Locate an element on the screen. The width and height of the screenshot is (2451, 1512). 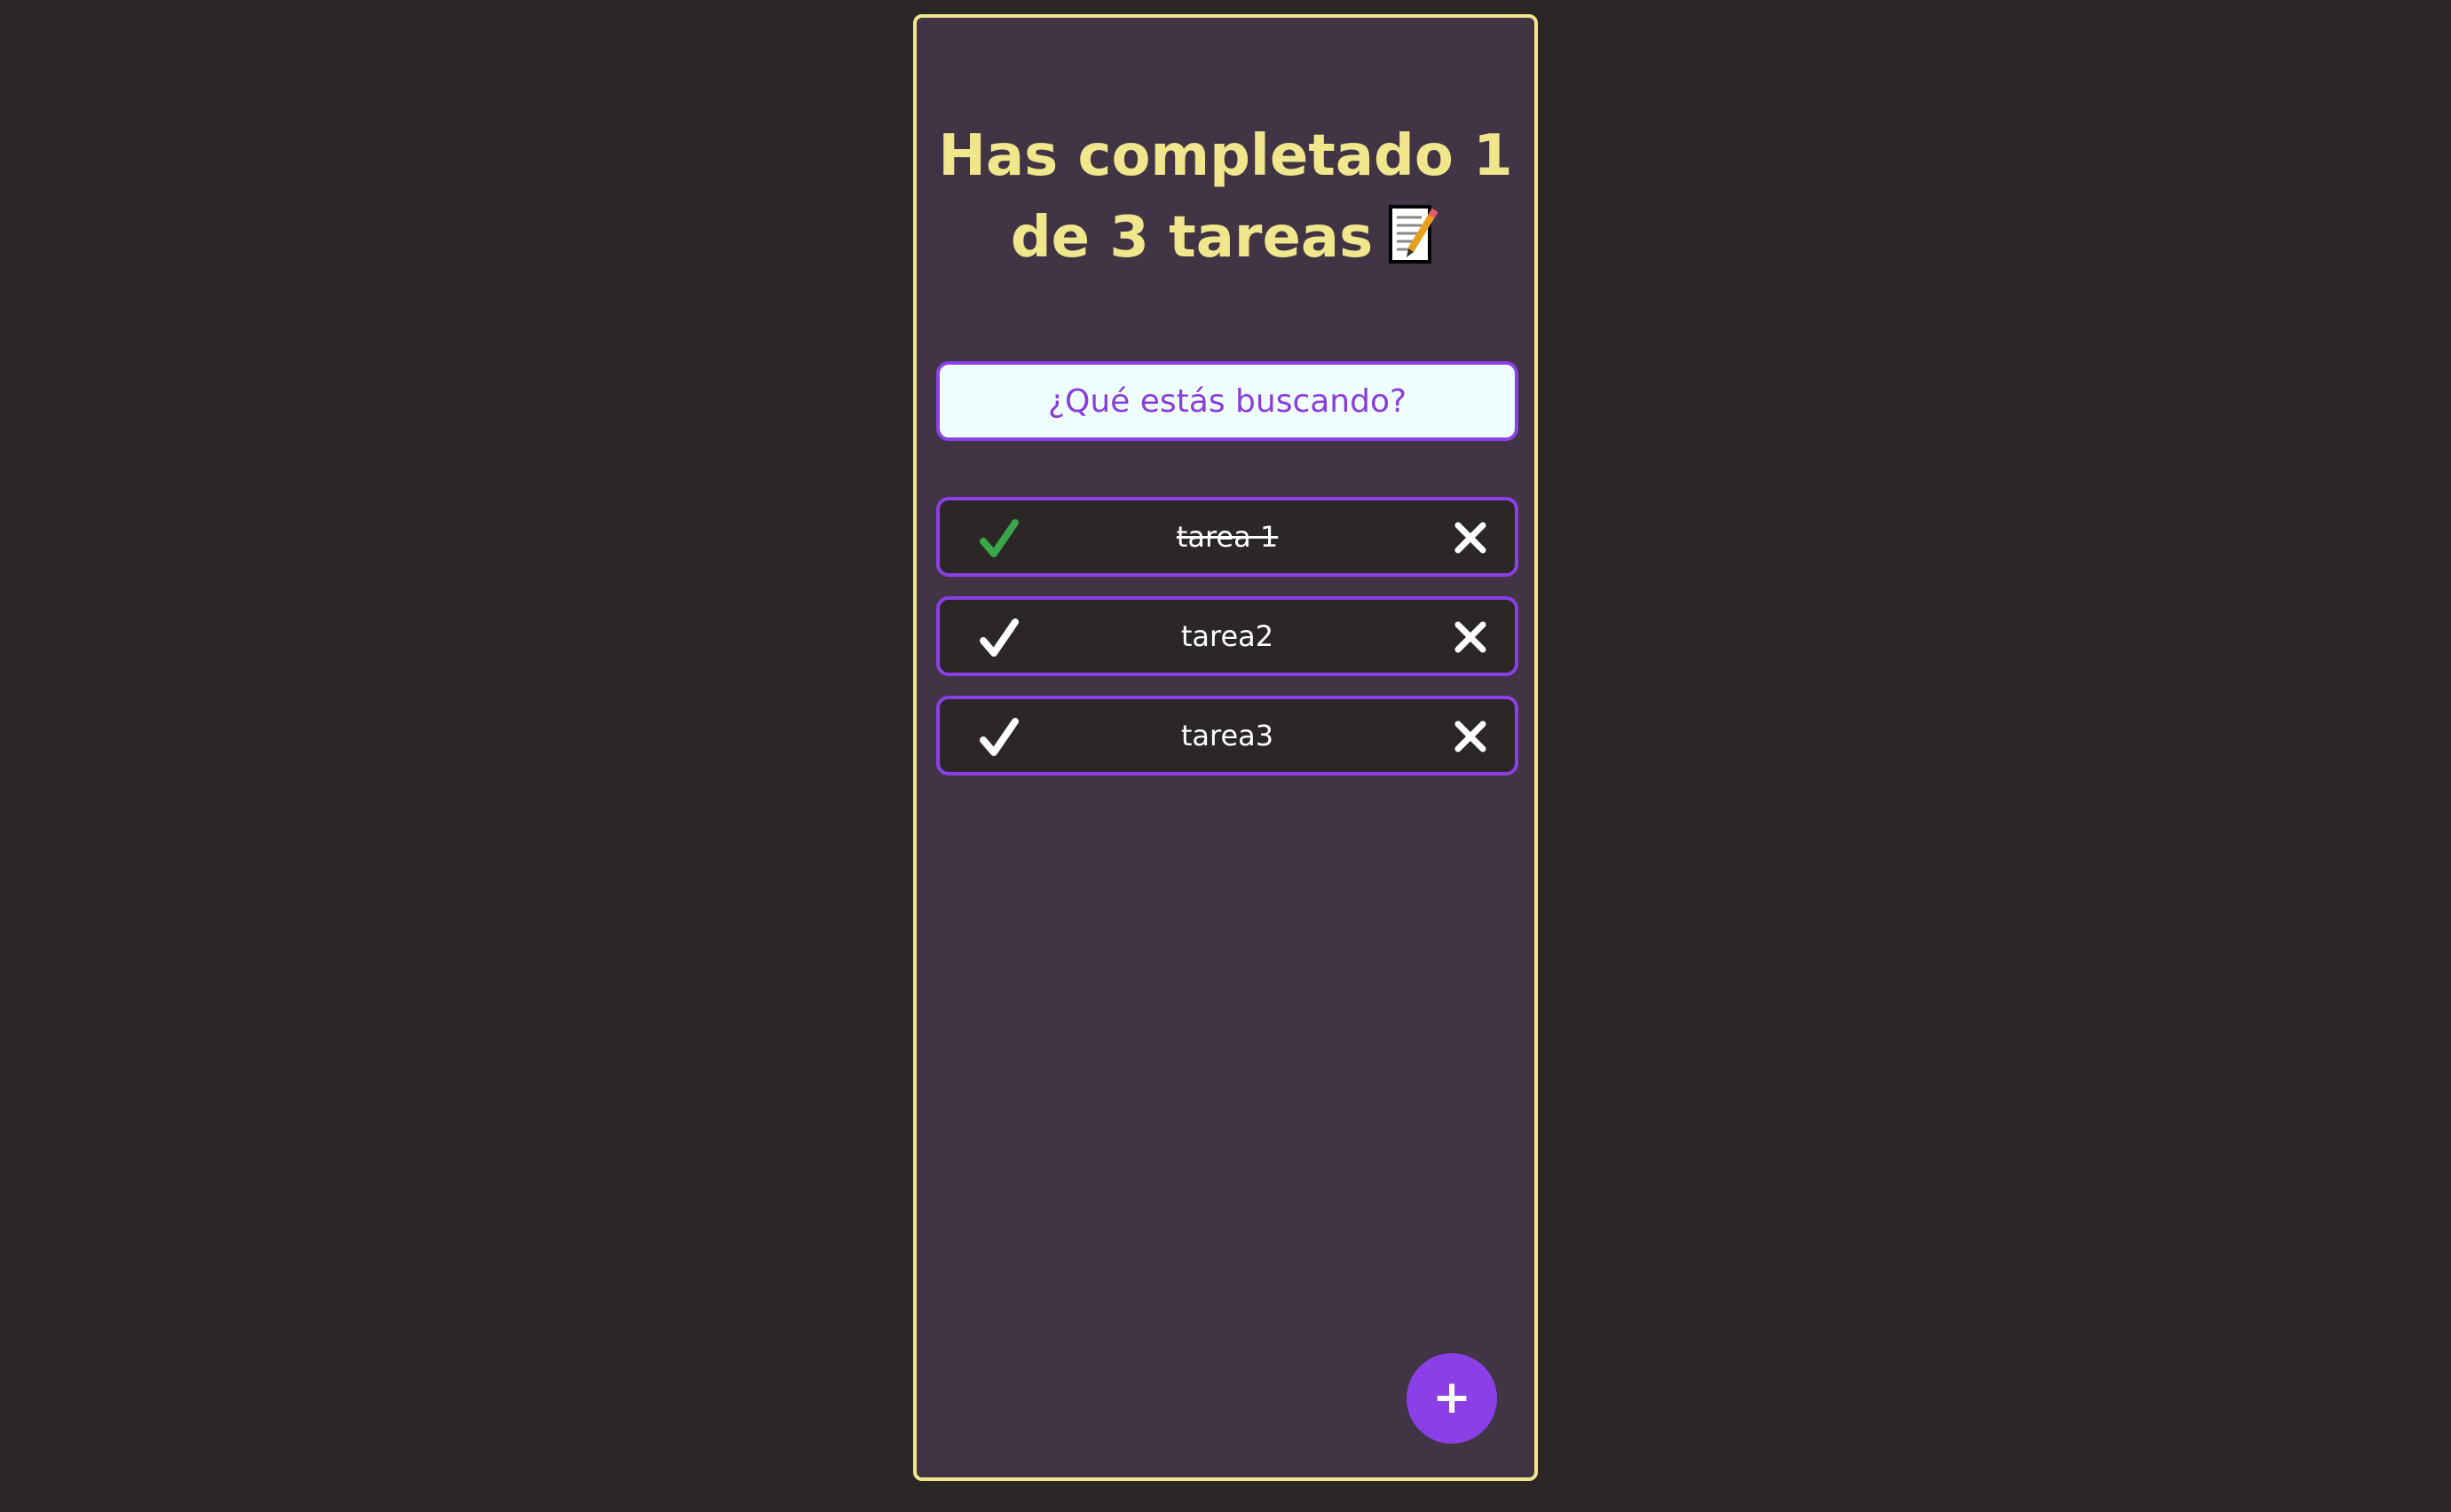
todo-label: tarea3 is located at coordinates (1227, 735).